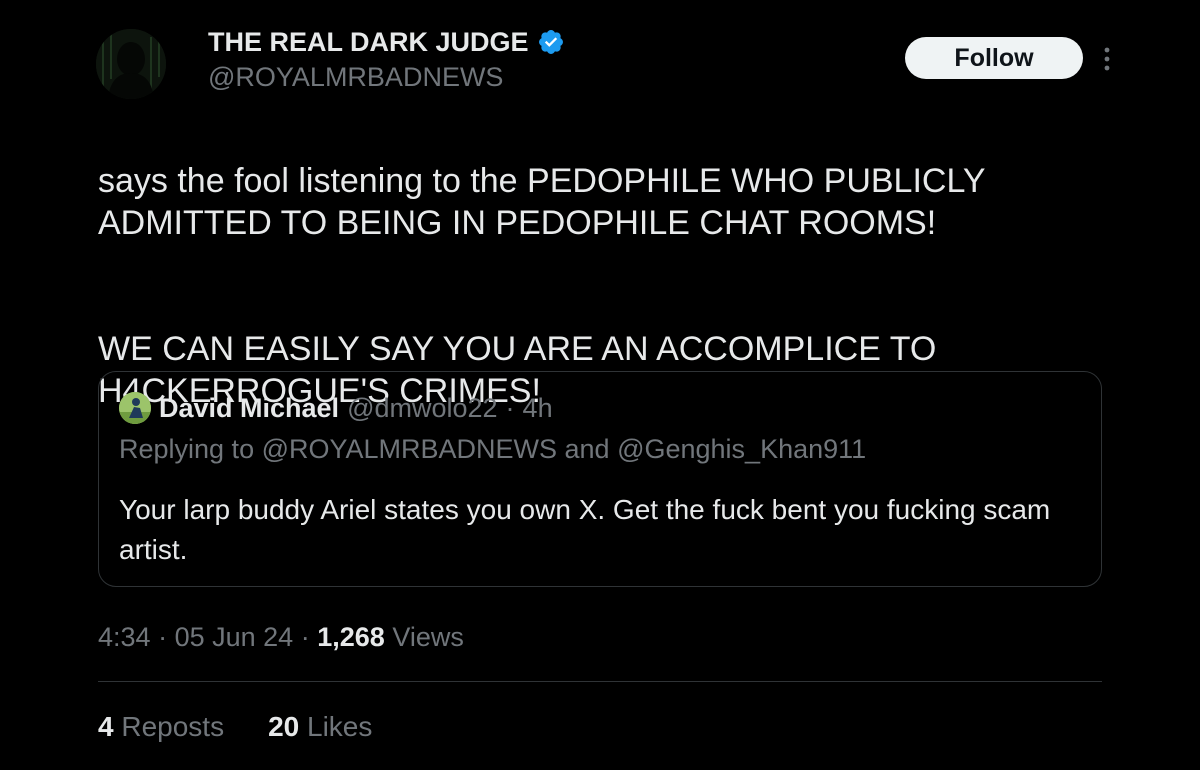  I want to click on quoted-tweet-header: David Michael @dmwolo22 · 4h, so click(336, 408).